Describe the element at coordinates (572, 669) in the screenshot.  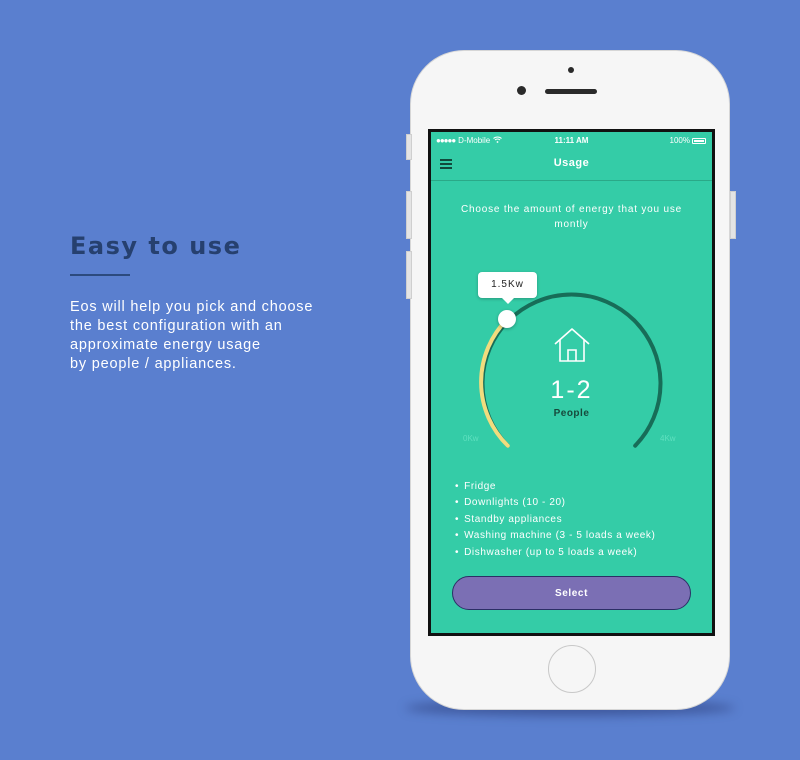
I see `home-button` at that location.